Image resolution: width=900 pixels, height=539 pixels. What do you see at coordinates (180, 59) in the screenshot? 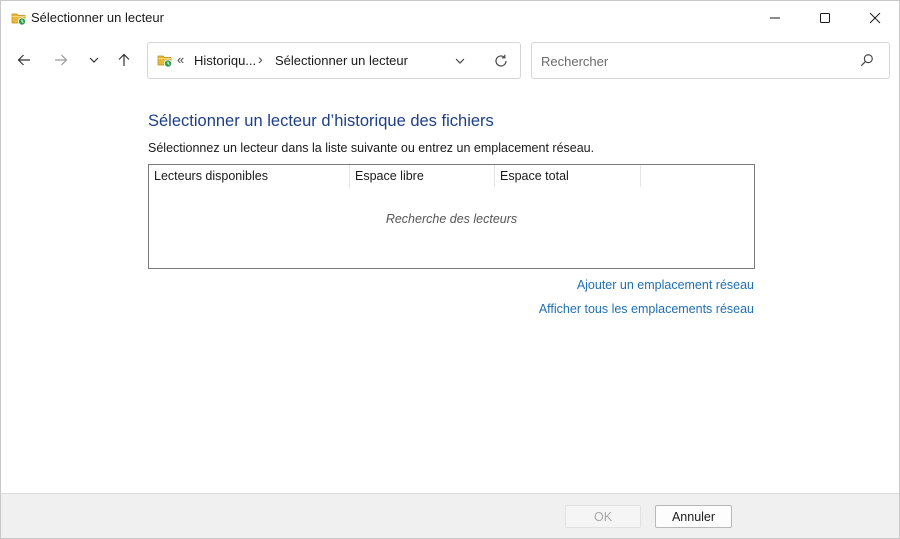
I see `breadcrumb-overflow: «` at bounding box center [180, 59].